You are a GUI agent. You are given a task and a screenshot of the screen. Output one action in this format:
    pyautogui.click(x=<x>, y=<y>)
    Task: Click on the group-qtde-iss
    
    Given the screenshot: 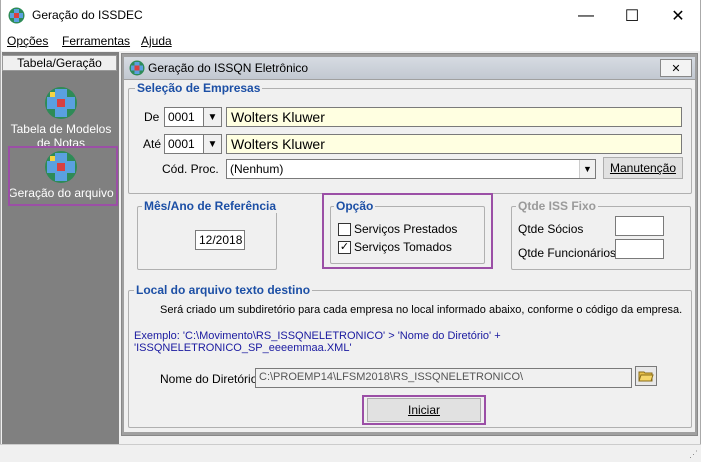 What is the action you would take?
    pyautogui.click(x=601, y=238)
    